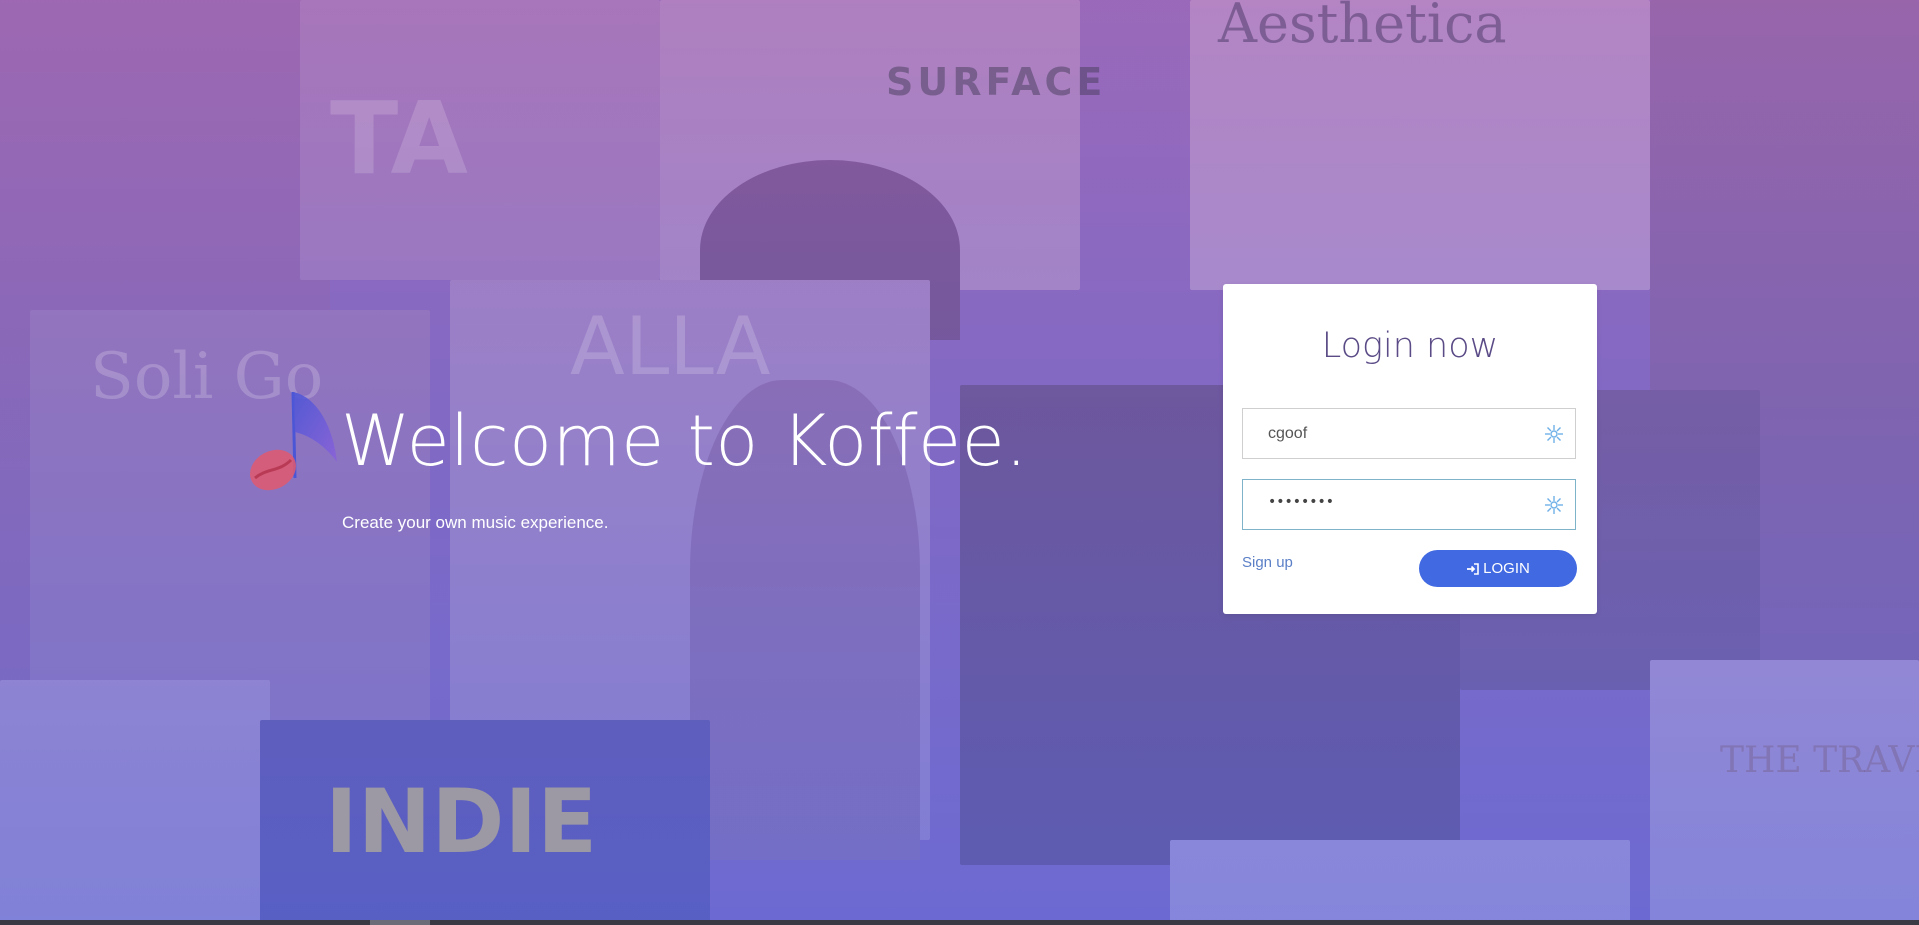 The width and height of the screenshot is (1919, 925). Describe the element at coordinates (475, 522) in the screenshot. I see `hero-subtitle: Create your own music experience.` at that location.